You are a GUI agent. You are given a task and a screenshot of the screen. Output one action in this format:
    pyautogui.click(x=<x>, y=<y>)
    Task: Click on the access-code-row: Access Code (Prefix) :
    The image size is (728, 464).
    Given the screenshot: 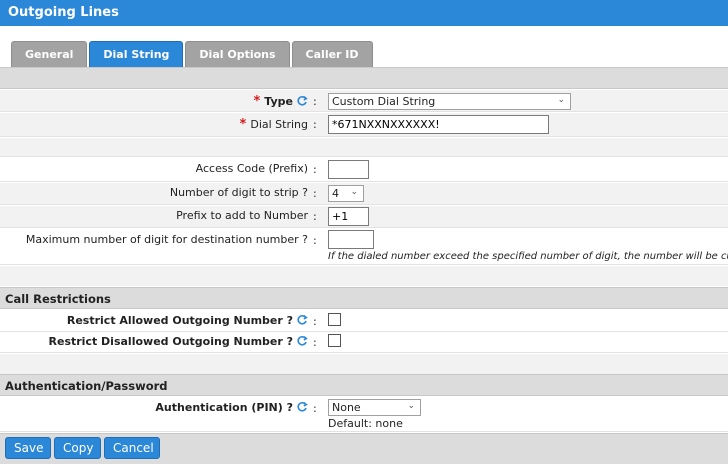 What is the action you would take?
    pyautogui.click(x=364, y=170)
    